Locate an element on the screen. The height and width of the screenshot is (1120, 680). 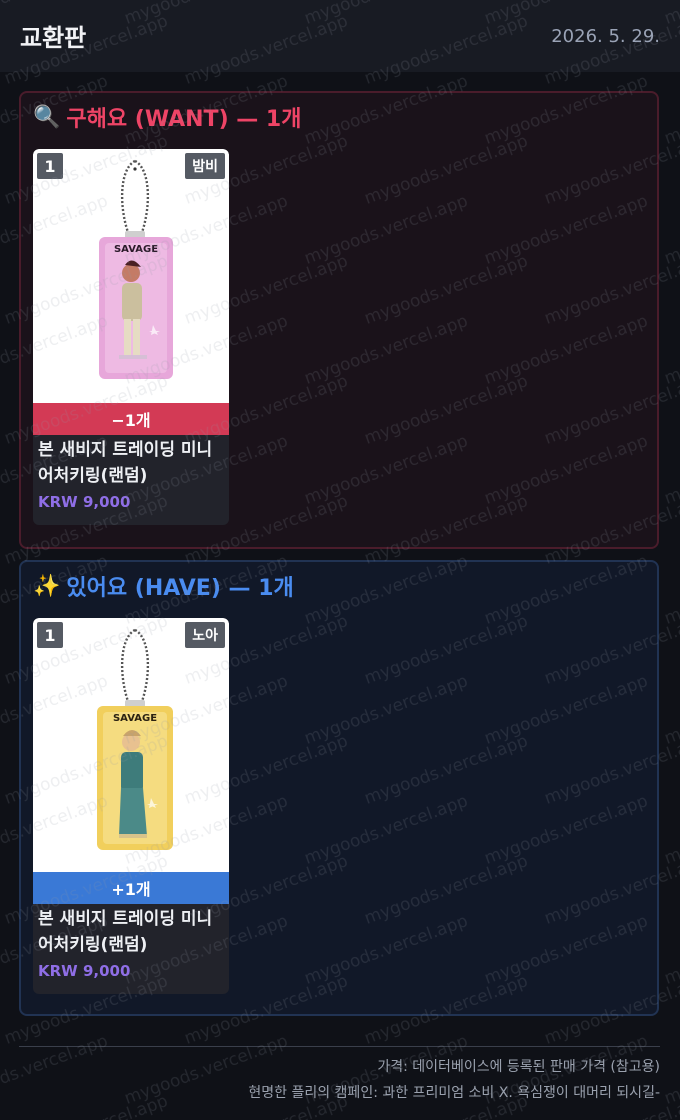
quantity-change: −1개 is located at coordinates (131, 419).